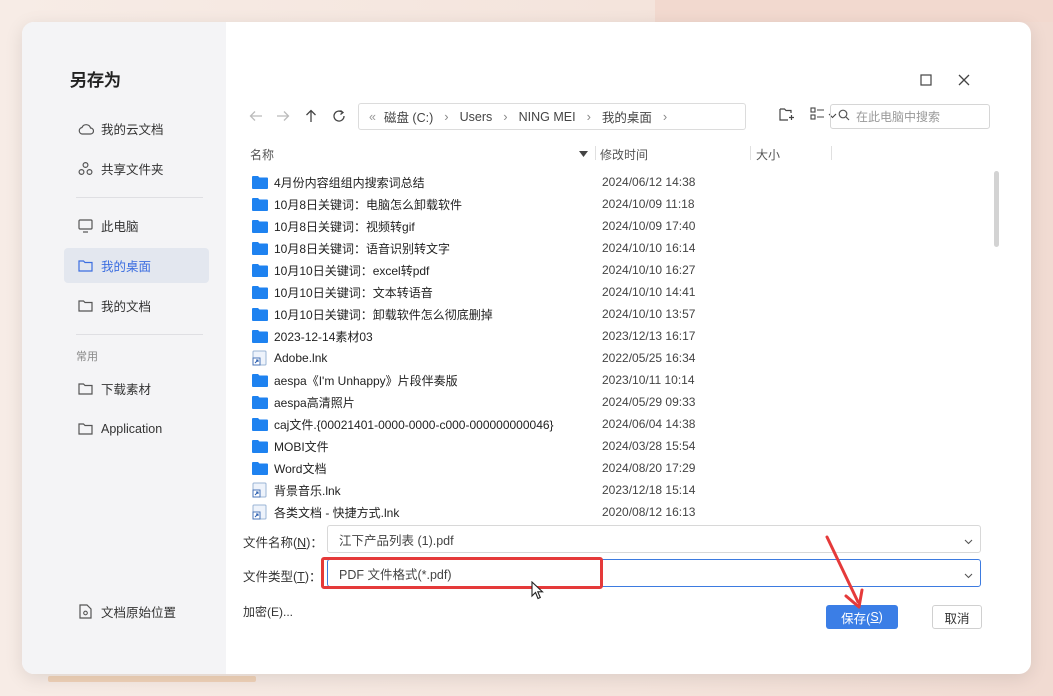  Describe the element at coordinates (283, 116) in the screenshot. I see `forward-arrow-icon` at that location.